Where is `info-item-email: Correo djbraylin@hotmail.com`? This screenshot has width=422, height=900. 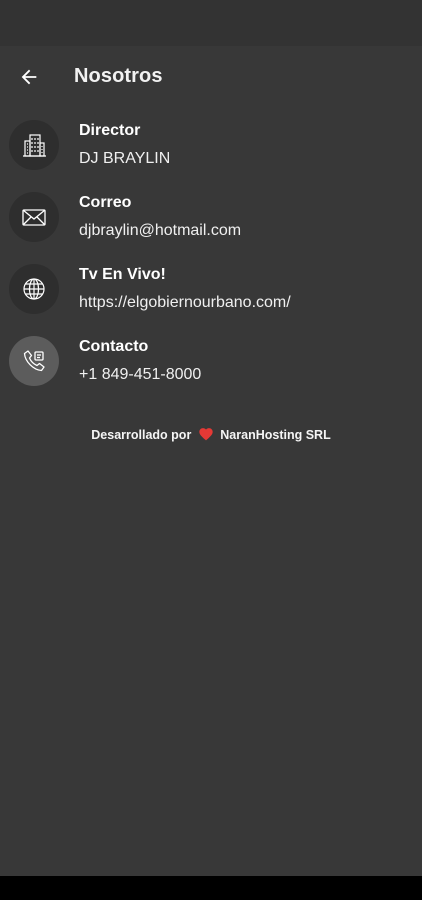
info-item-email: Correo djbraylin@hotmail.com is located at coordinates (211, 218).